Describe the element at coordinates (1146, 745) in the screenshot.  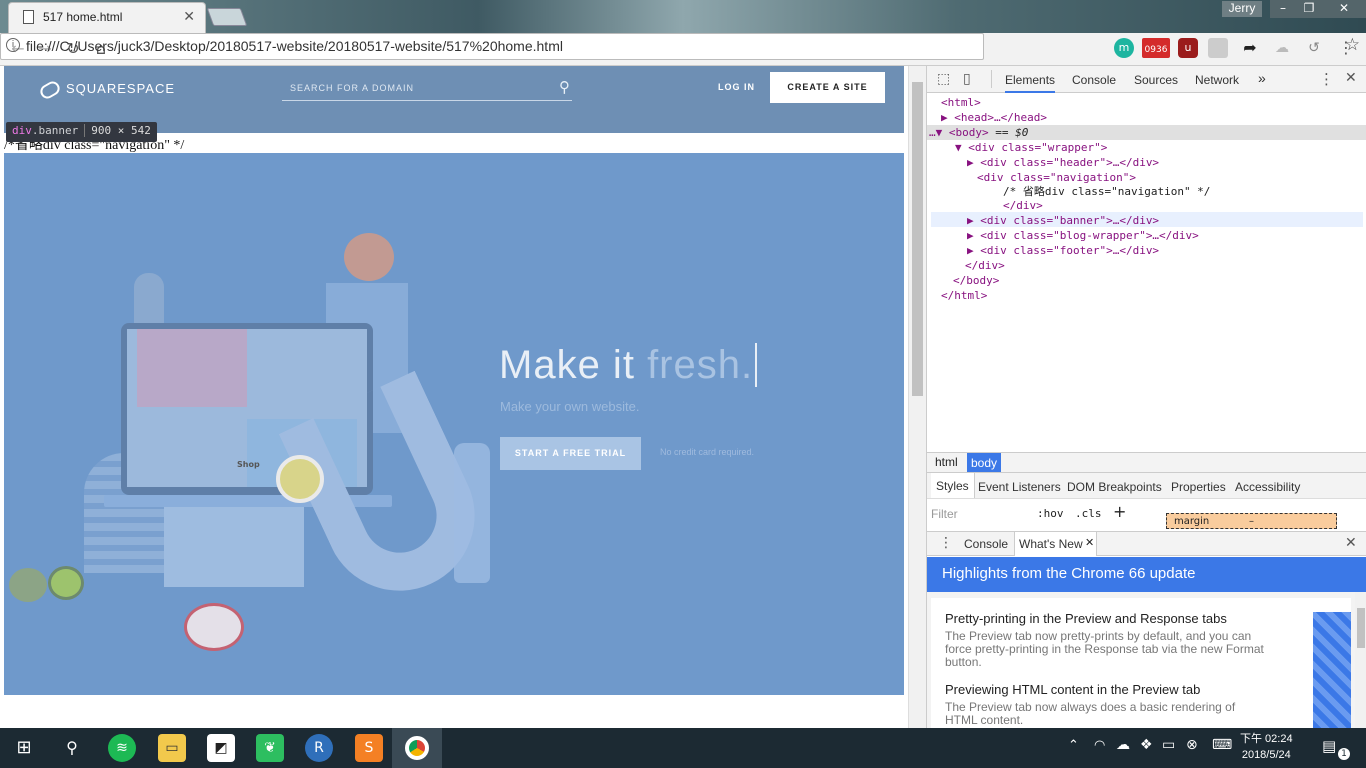
I see `dropbox-icon: ❖` at that location.